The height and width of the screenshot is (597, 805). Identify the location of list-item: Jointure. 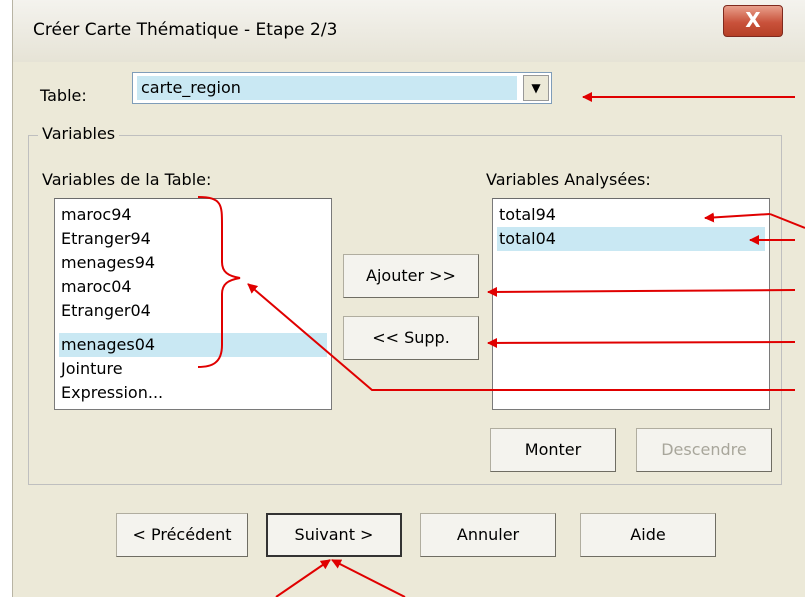
(193, 369).